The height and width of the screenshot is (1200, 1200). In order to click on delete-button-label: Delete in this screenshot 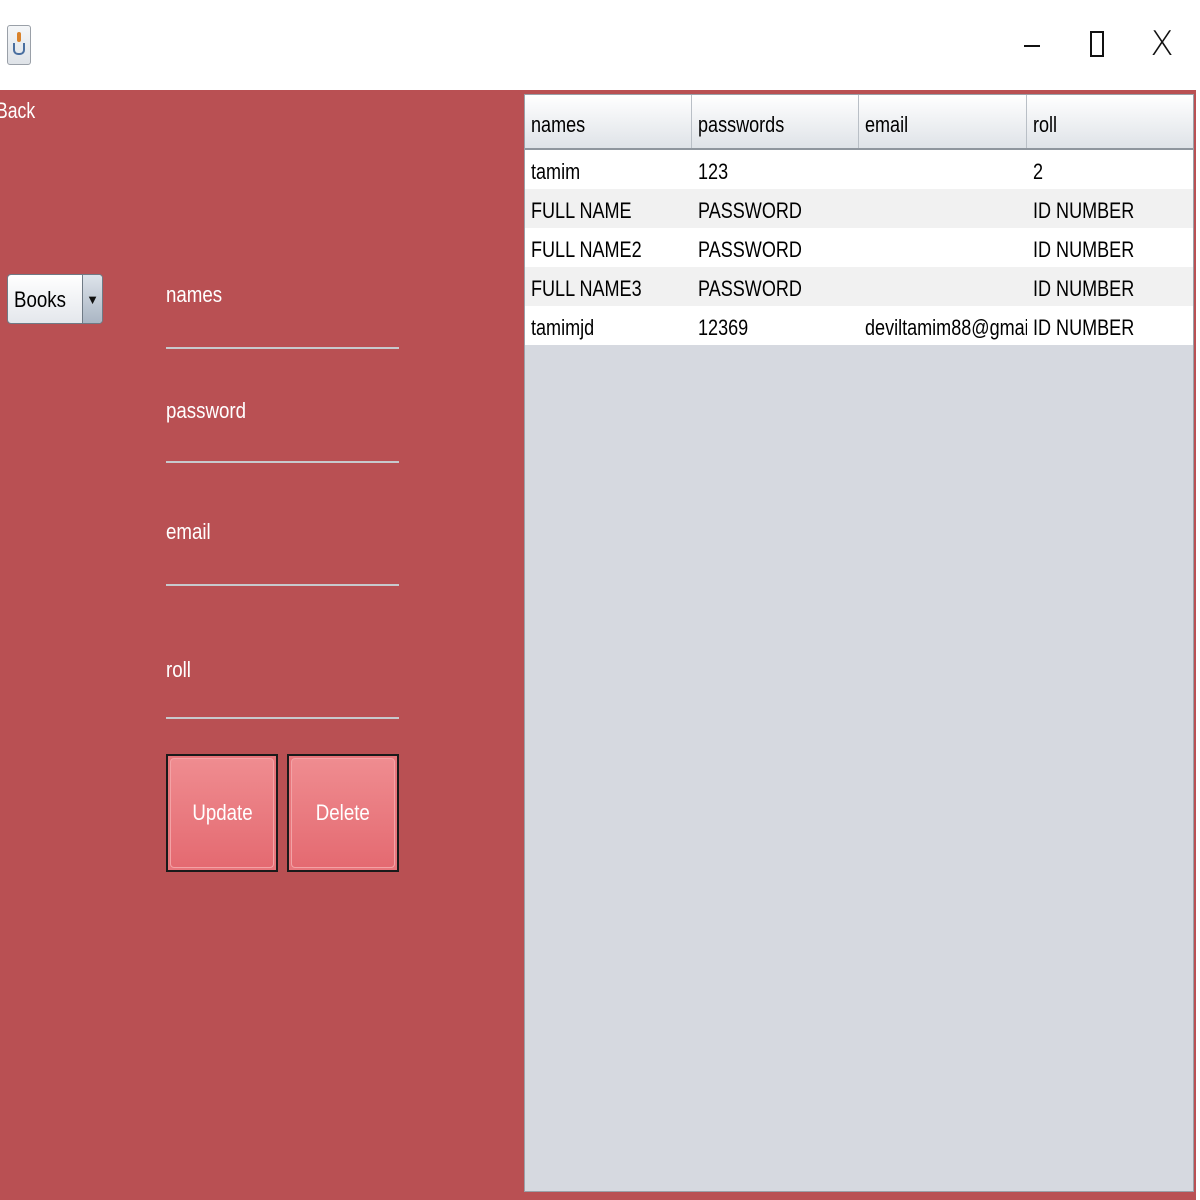, I will do `click(343, 812)`.